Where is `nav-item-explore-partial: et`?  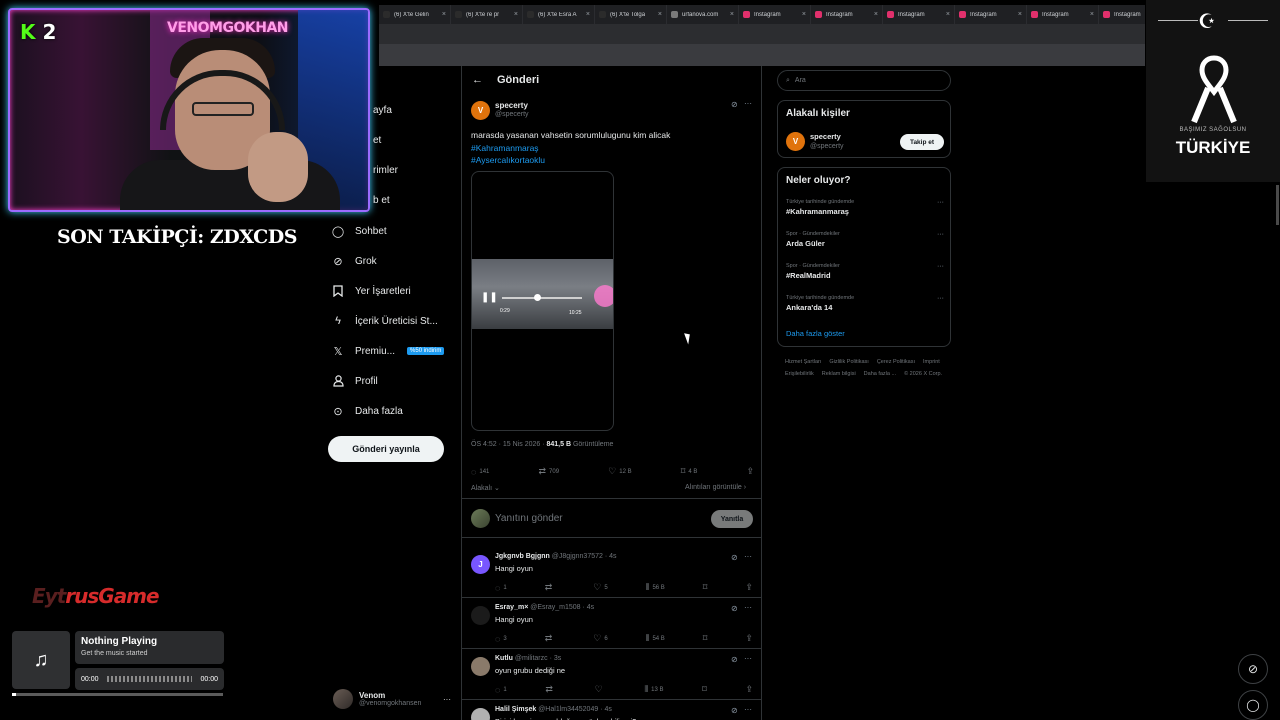
nav-item-explore-partial: et is located at coordinates (377, 140).